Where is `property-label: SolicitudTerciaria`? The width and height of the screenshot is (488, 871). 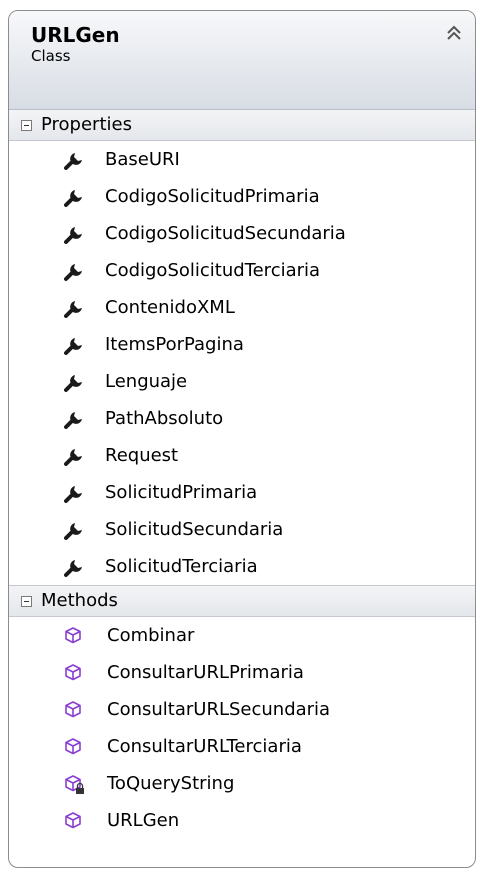
property-label: SolicitudTerciaria is located at coordinates (181, 566).